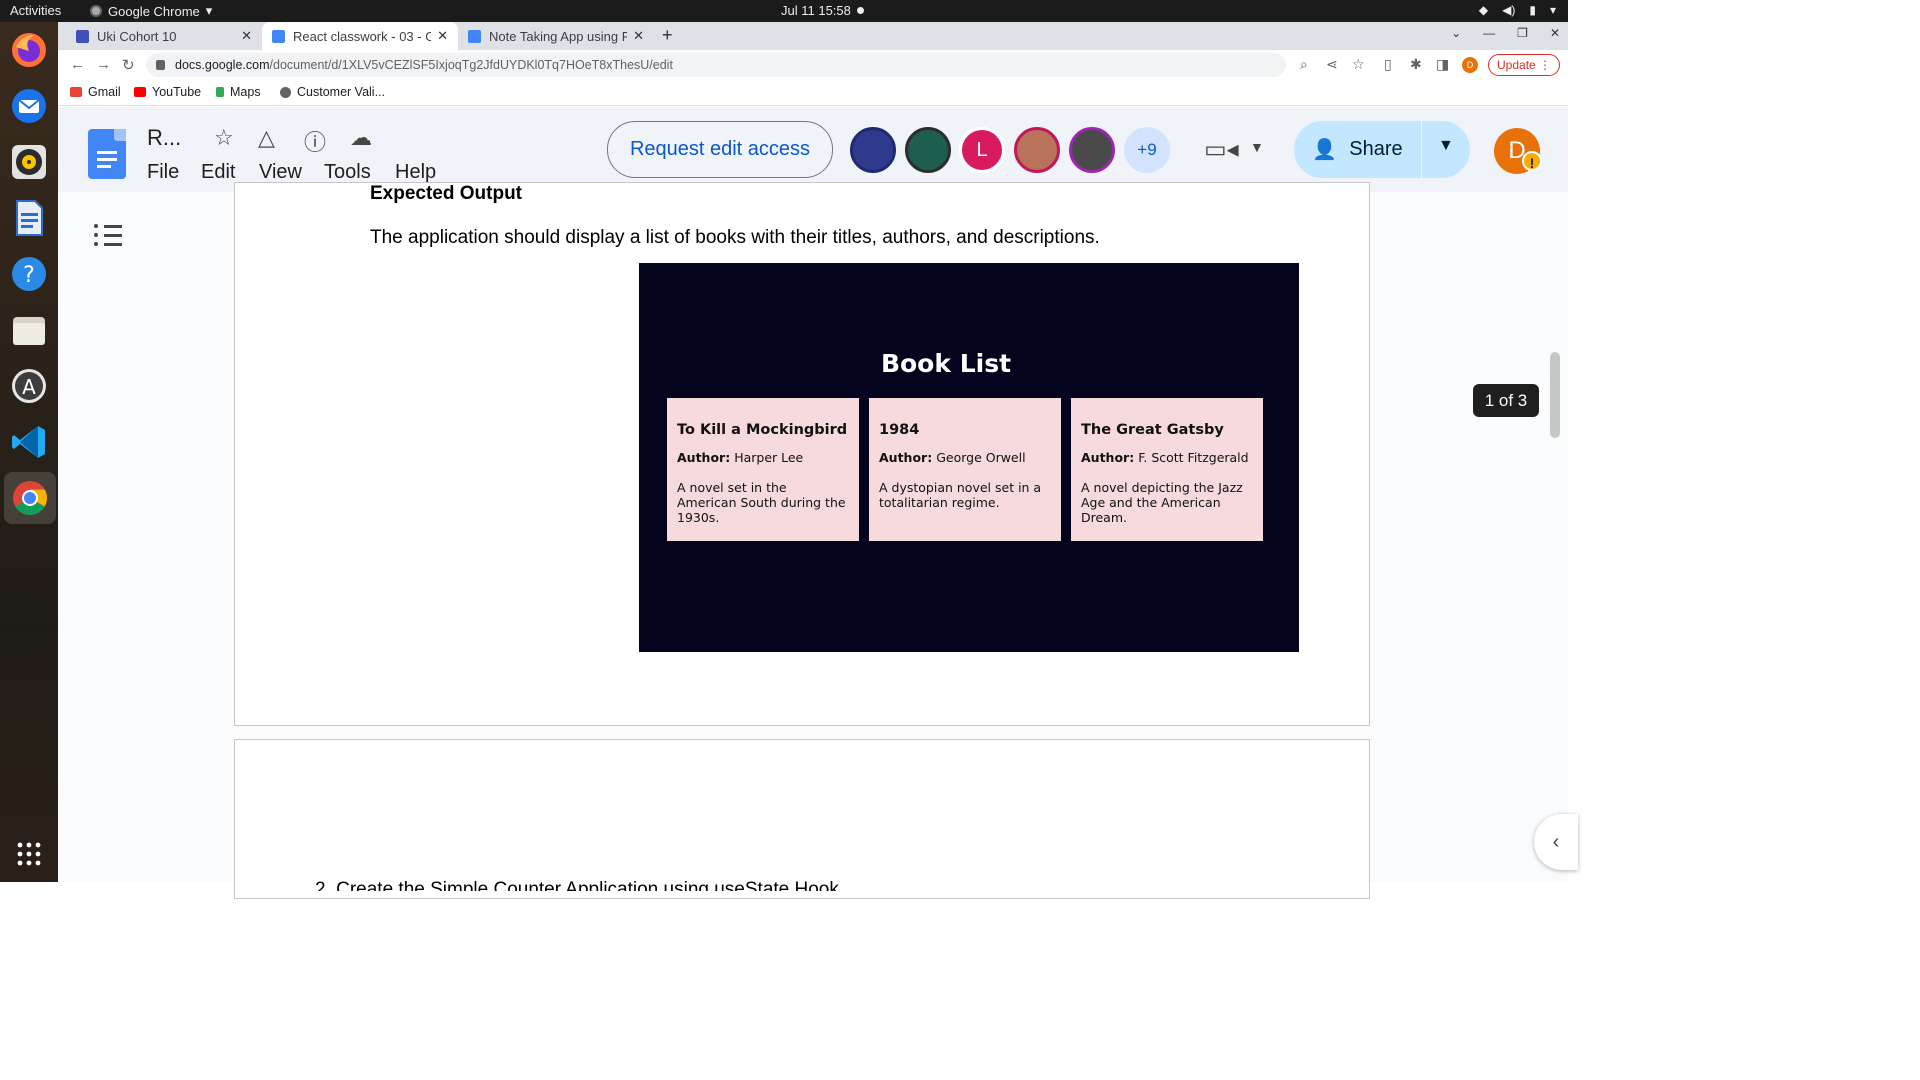 This screenshot has height=1080, width=1920. Describe the element at coordinates (164, 36) in the screenshot. I see `tab-uki-cohort: Uki Cohort 10 ✕` at that location.